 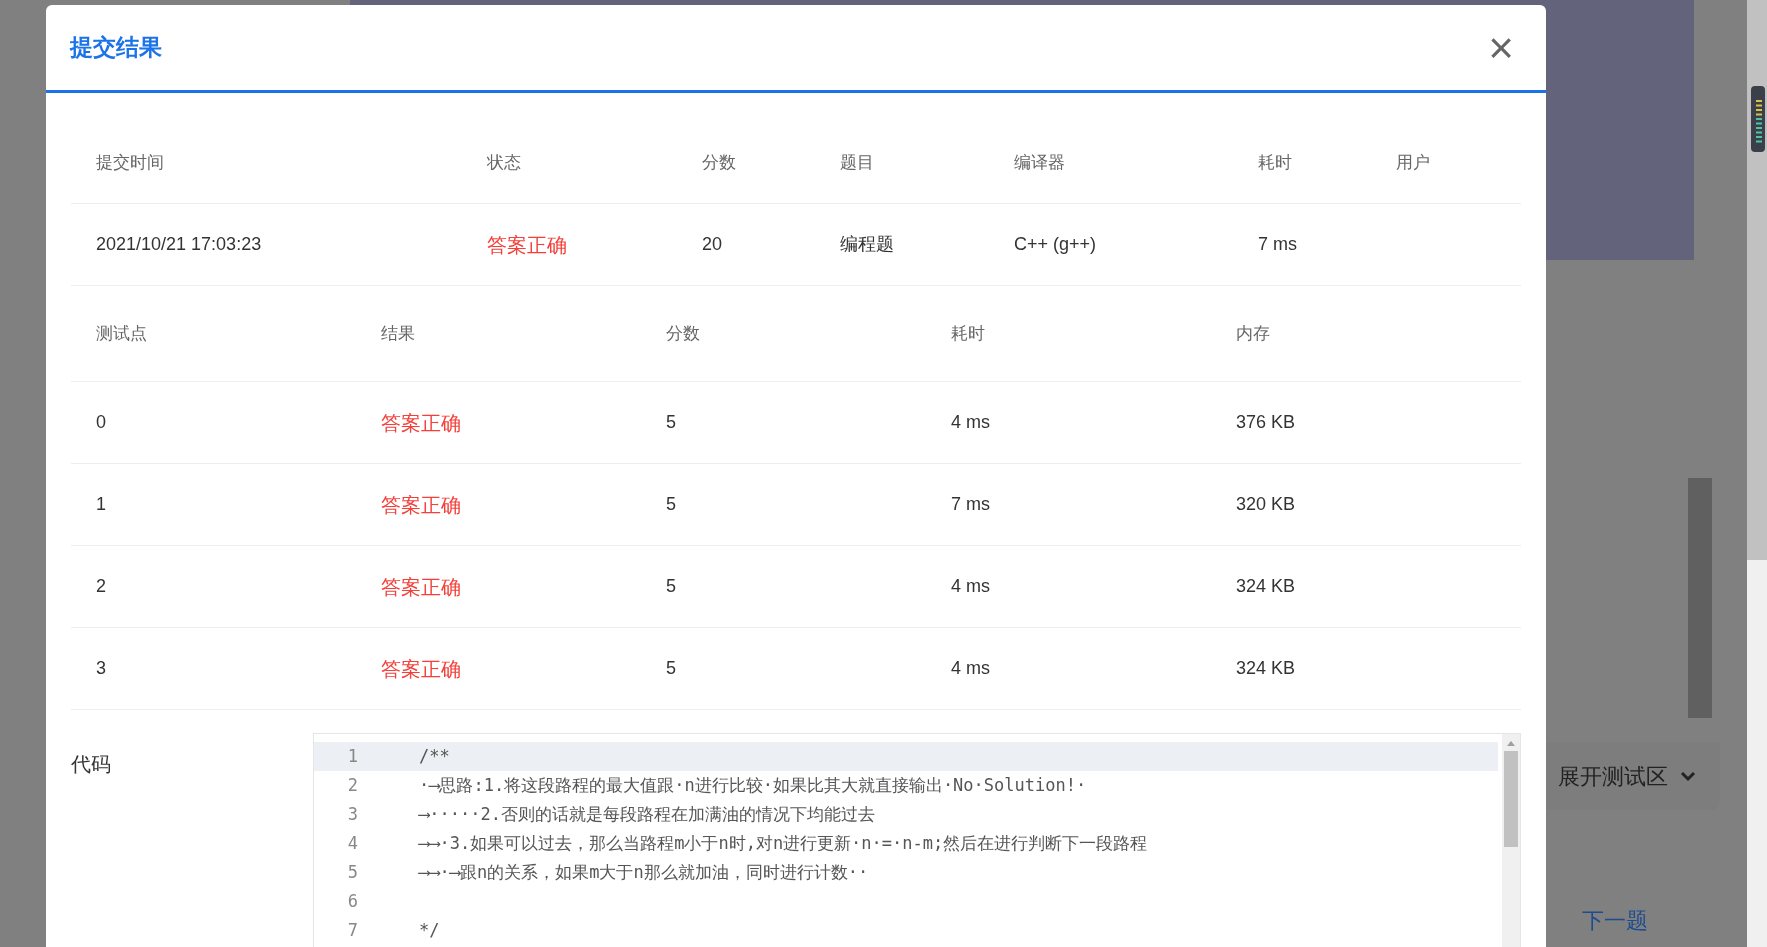 I want to click on line-number: 3, so click(x=352, y=813).